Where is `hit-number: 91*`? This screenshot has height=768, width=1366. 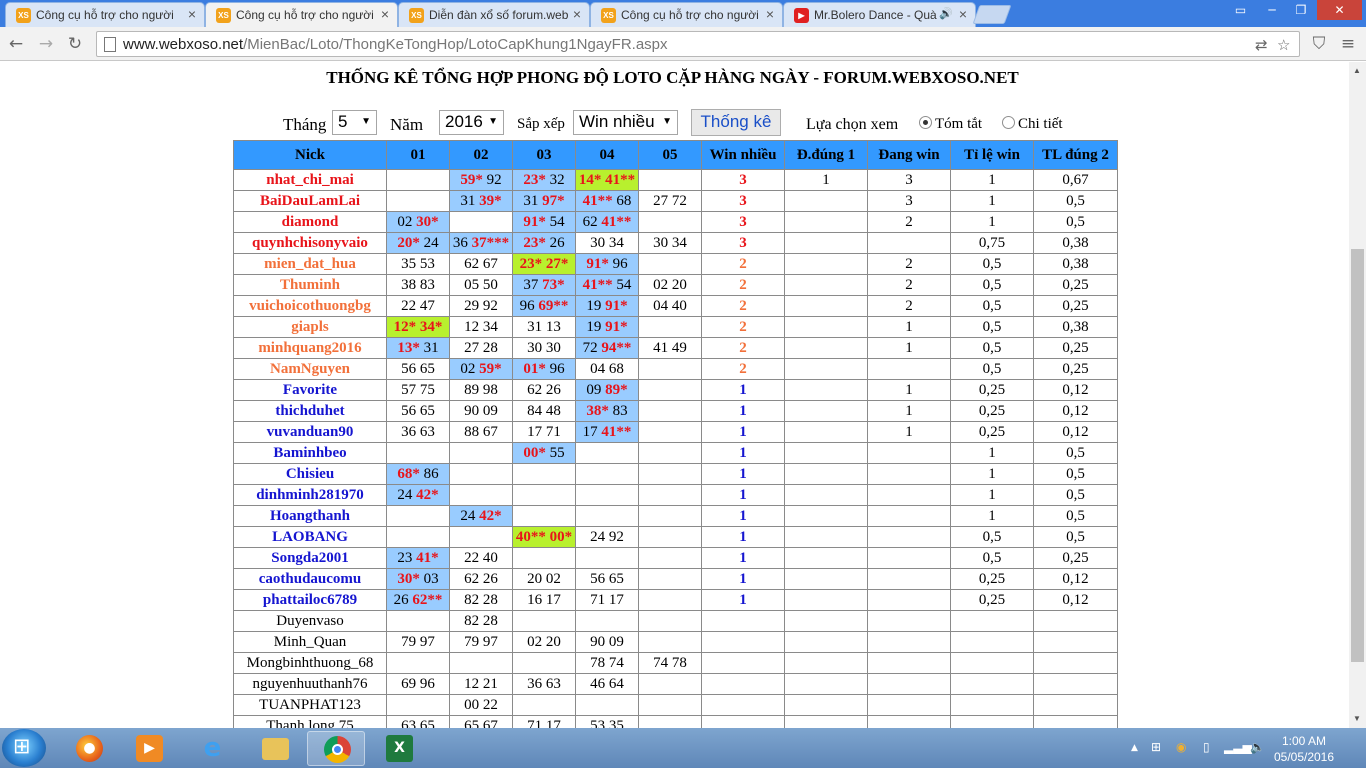
hit-number: 91* is located at coordinates (616, 326).